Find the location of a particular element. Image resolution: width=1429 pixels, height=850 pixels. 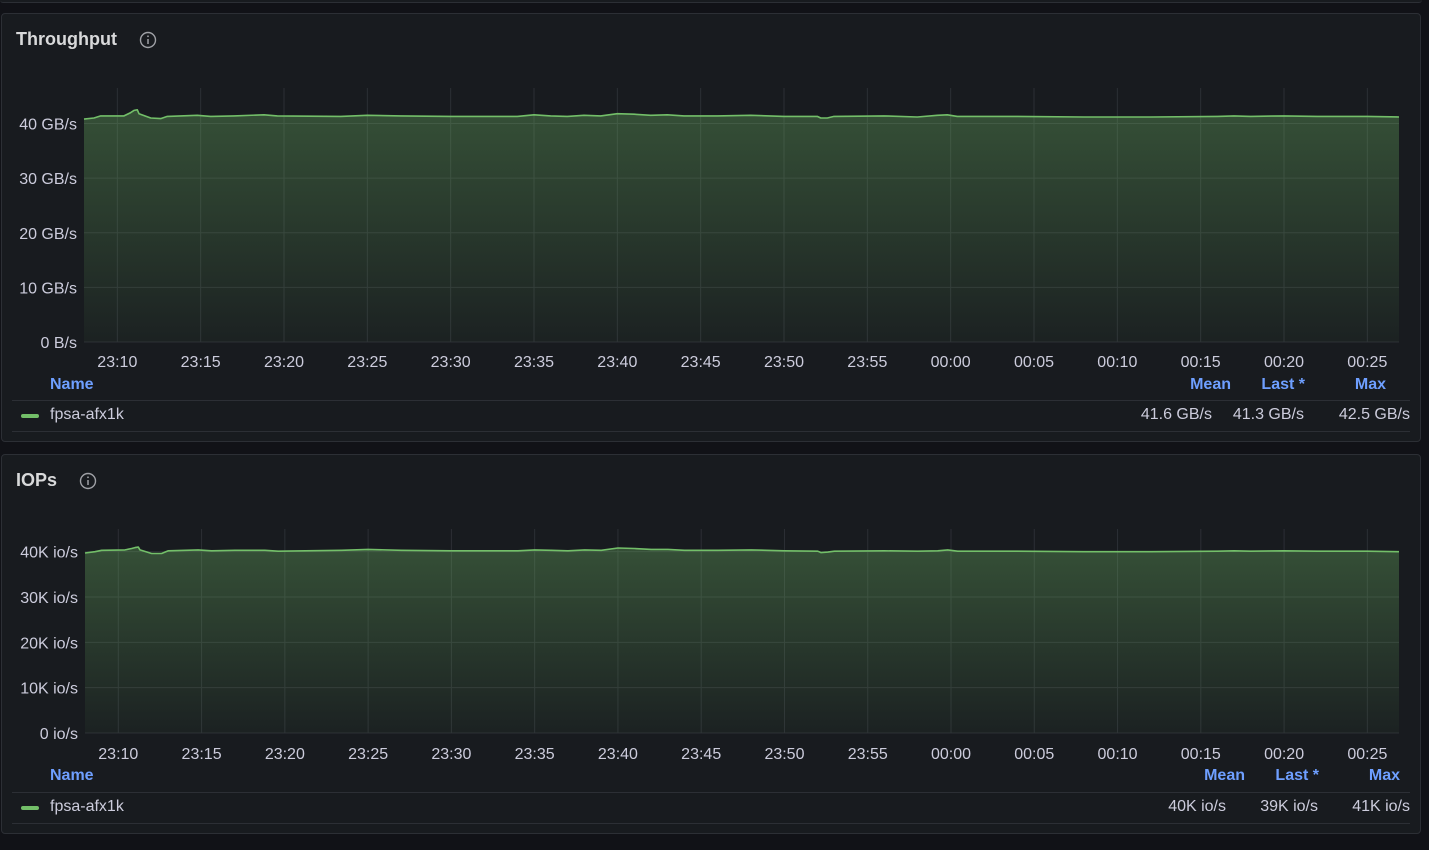

y-tick-label: 30 GB/s is located at coordinates (48, 179).